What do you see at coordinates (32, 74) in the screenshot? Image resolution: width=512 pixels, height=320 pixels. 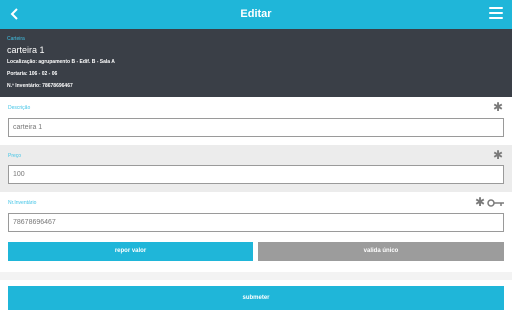 I see `item-porteria: Portaria: 106 - 02 - 06` at bounding box center [32, 74].